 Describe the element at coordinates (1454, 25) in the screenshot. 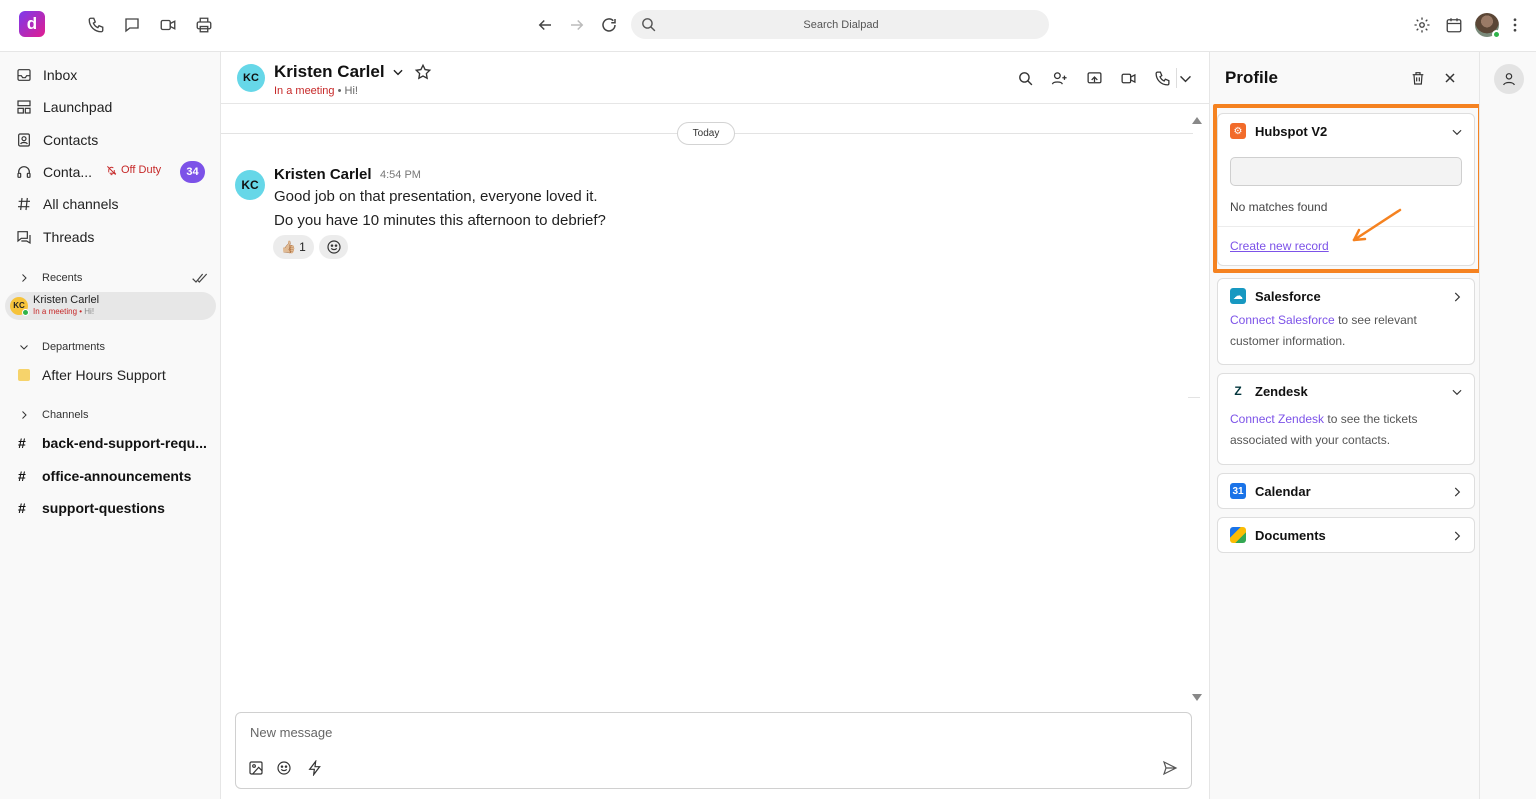

I see `calendar-icon` at that location.